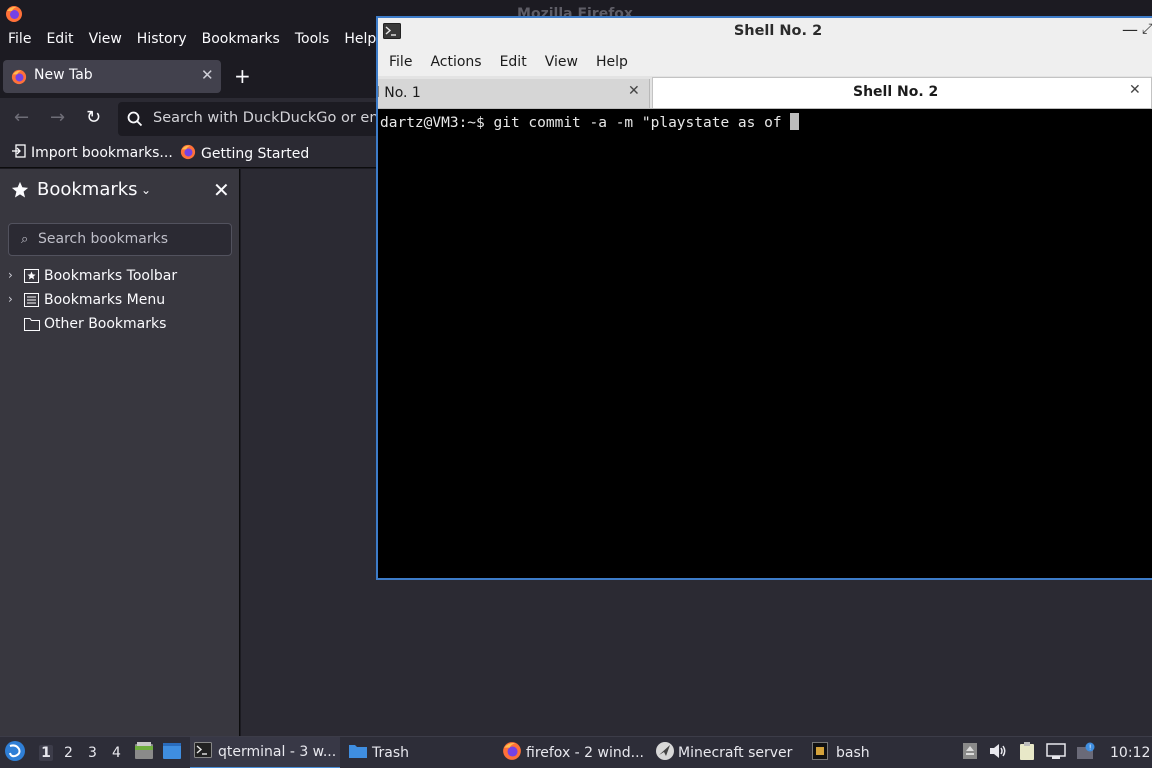  Describe the element at coordinates (612, 61) in the screenshot. I see `qt-menu-help: Help` at that location.